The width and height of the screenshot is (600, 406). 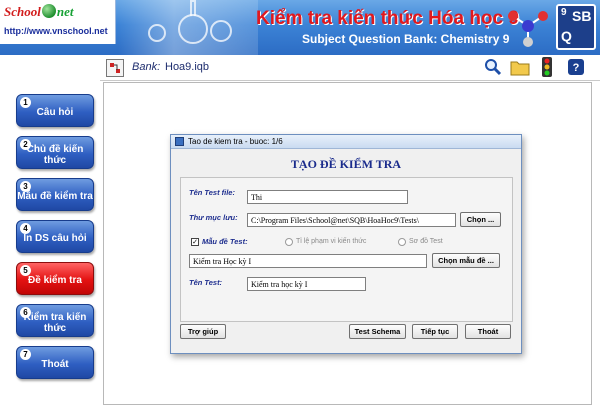 What do you see at coordinates (346, 142) in the screenshot?
I see `dialog-titlebar: Tao de kiem tra - buoc: 1/6` at bounding box center [346, 142].